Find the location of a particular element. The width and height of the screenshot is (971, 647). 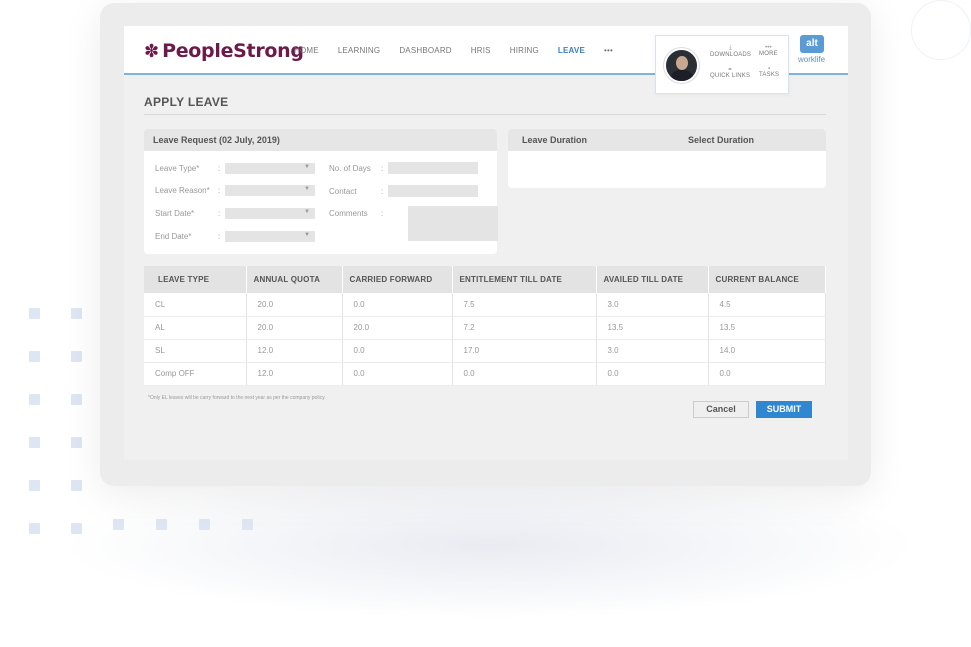

contact-label: Contact is located at coordinates (343, 191).